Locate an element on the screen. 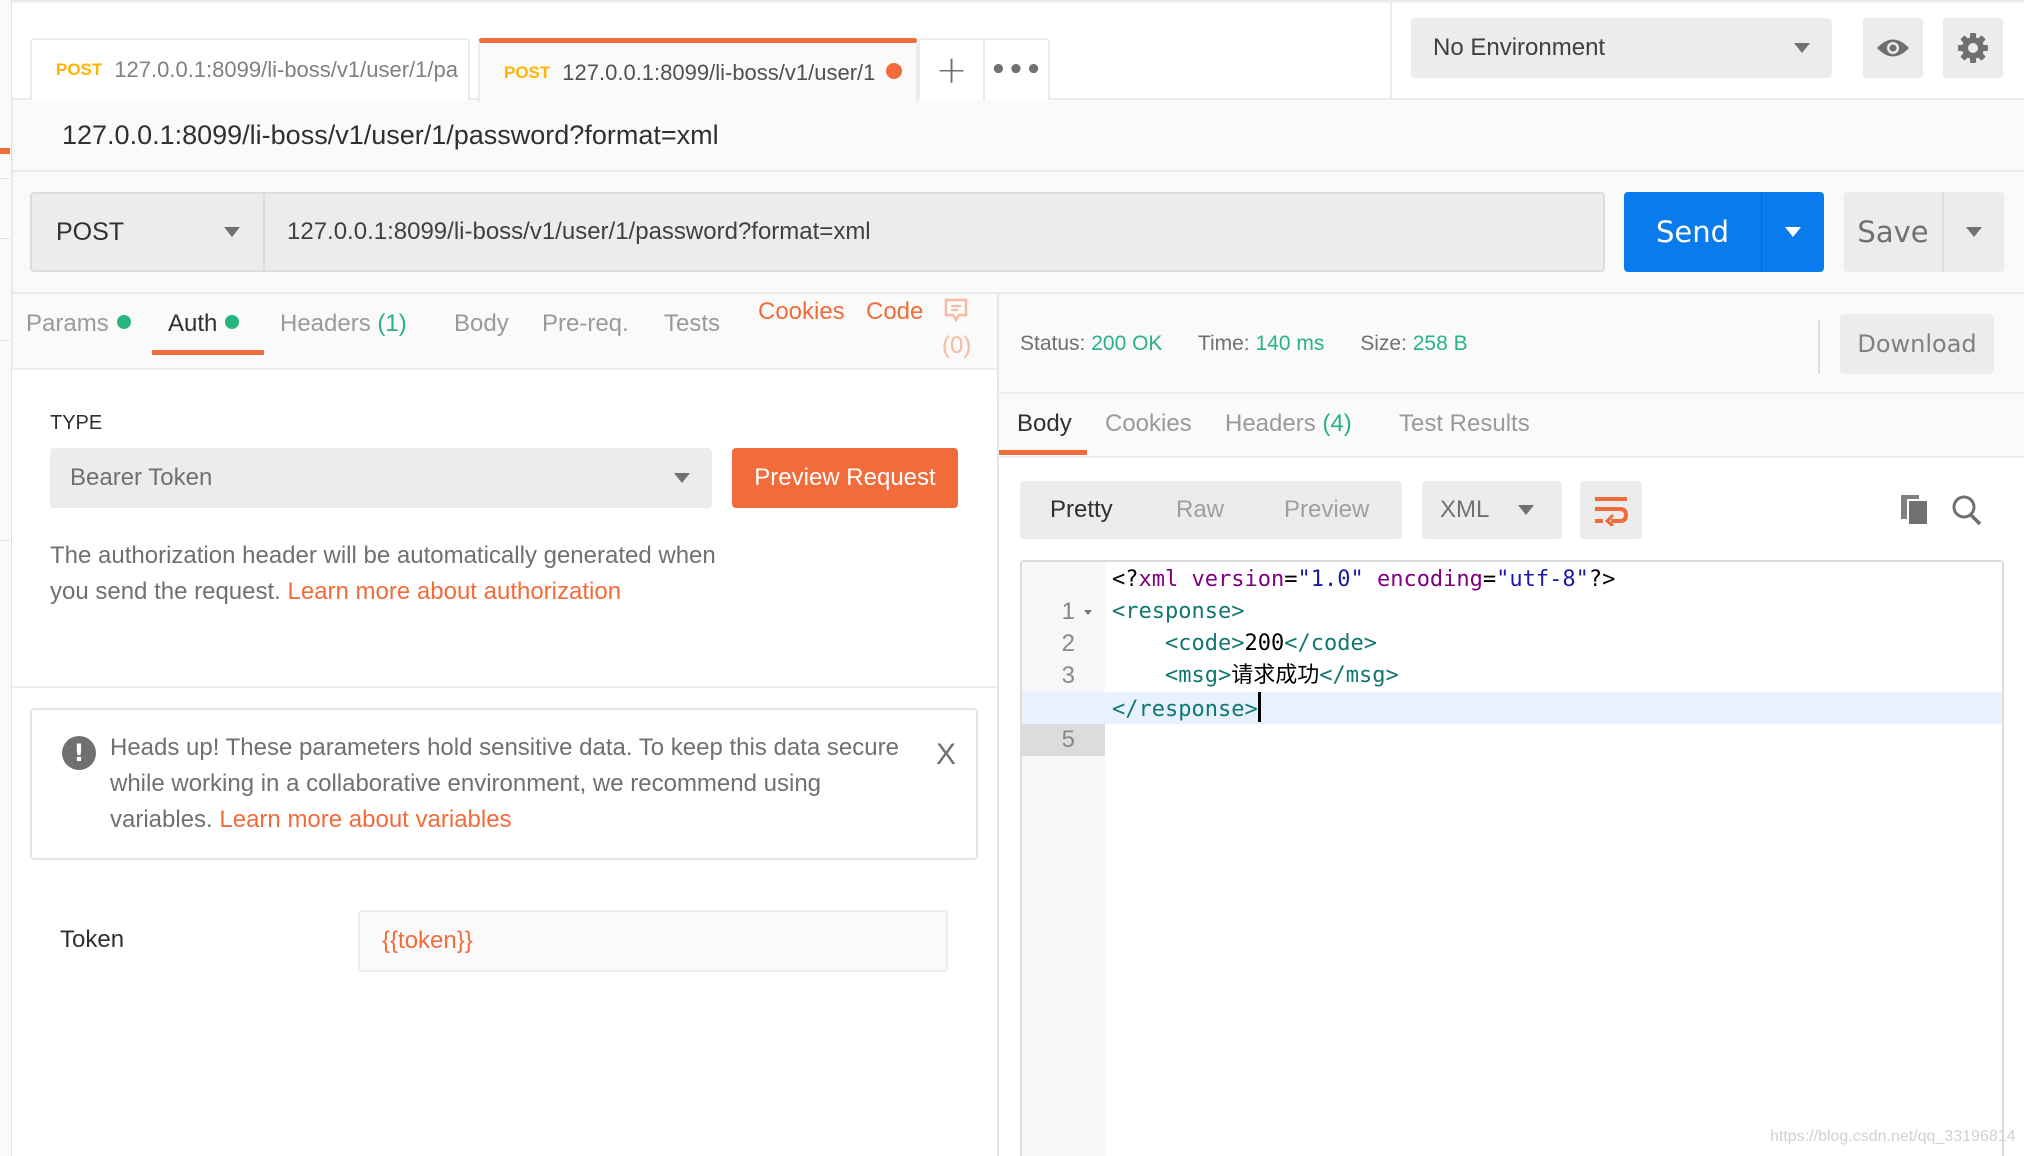 This screenshot has height=1156, width=2024. preview-request-button: Preview Request is located at coordinates (845, 478).